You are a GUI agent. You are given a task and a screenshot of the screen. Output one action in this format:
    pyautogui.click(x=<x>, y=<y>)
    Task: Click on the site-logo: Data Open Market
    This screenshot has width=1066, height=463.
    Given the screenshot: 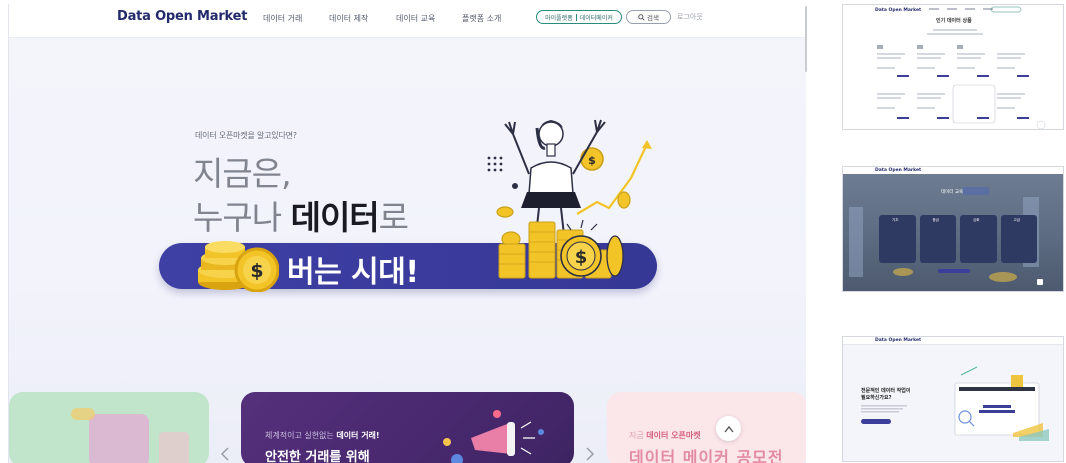 What is the action you would take?
    pyautogui.click(x=182, y=16)
    